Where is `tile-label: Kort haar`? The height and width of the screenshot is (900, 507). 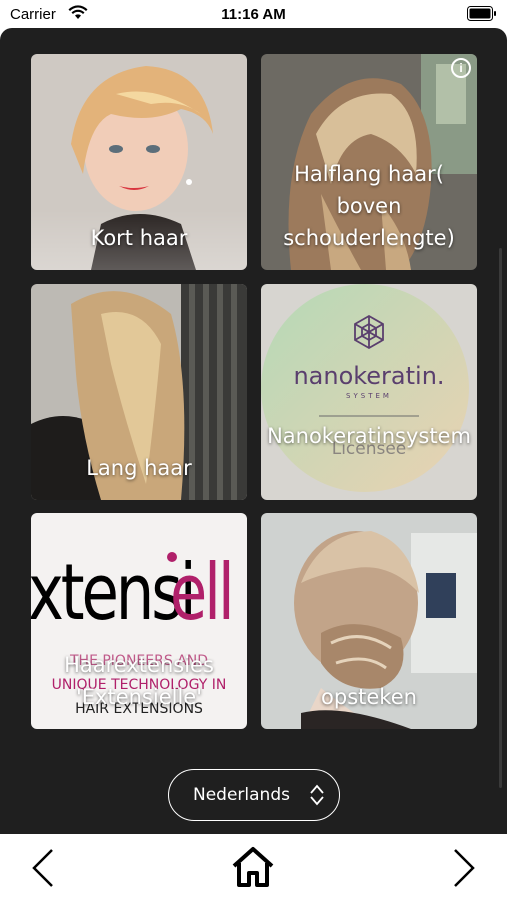 tile-label: Kort haar is located at coordinates (139, 238).